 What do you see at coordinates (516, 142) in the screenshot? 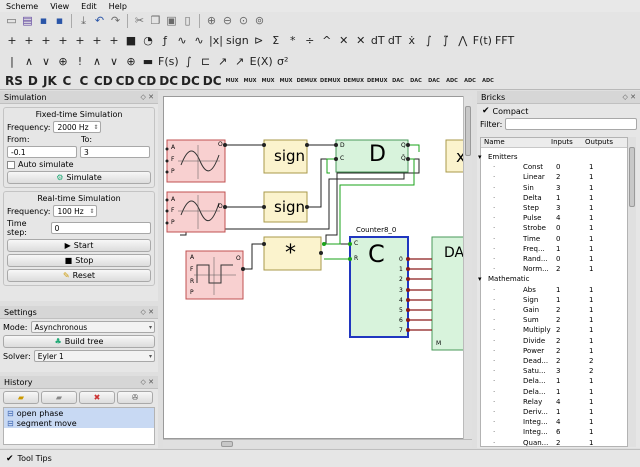
I see `column-header: Name` at bounding box center [516, 142].